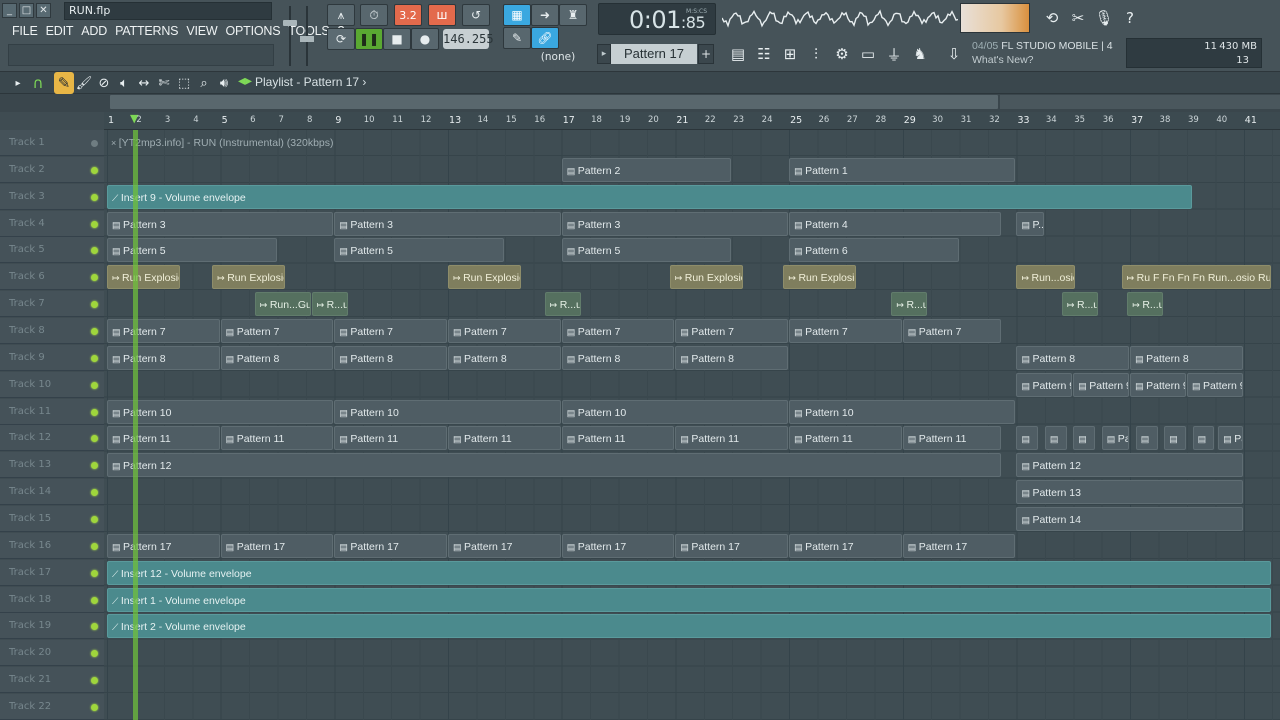 The image size is (1280, 720). What do you see at coordinates (52, 331) in the screenshot?
I see `track-header: Track 8` at bounding box center [52, 331].